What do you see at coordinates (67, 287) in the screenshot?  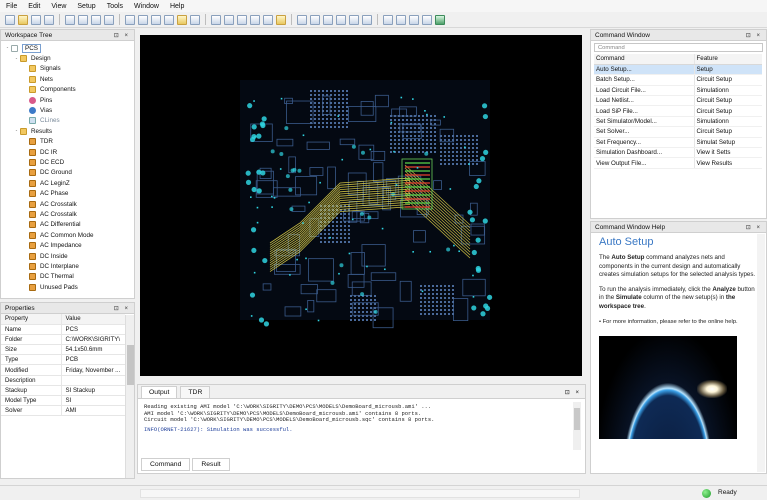 I see `tree-item-unused-pads: Unused Pads` at bounding box center [67, 287].